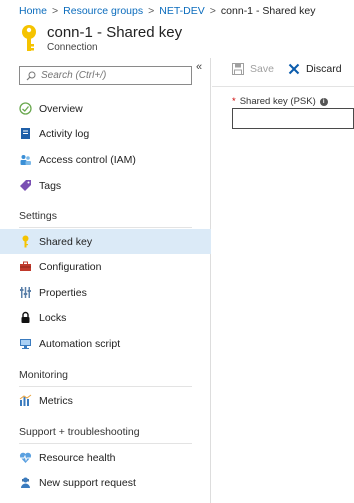  What do you see at coordinates (262, 69) in the screenshot?
I see `save-label: Save` at bounding box center [262, 69].